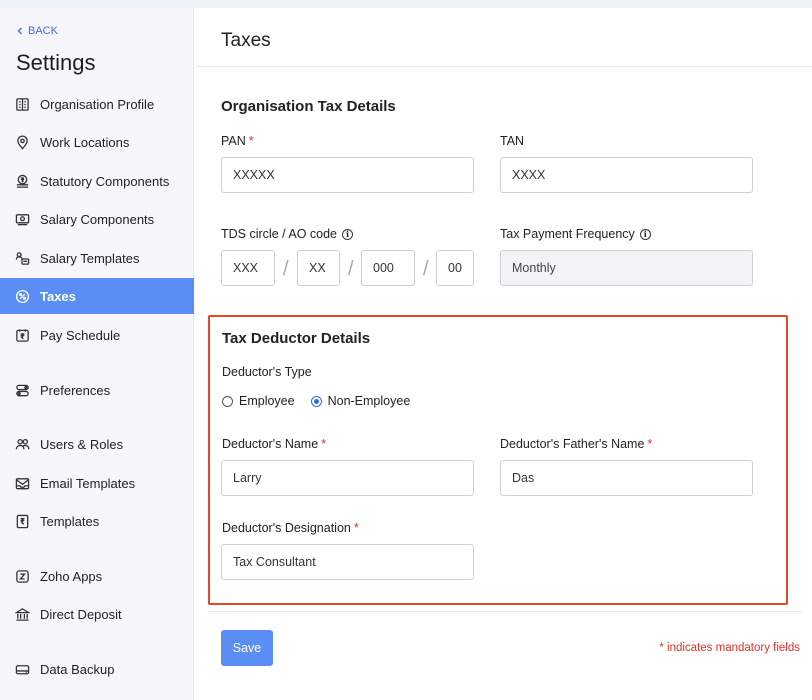 This screenshot has width=812, height=700. What do you see at coordinates (247, 648) in the screenshot?
I see `save-button: Save` at bounding box center [247, 648].